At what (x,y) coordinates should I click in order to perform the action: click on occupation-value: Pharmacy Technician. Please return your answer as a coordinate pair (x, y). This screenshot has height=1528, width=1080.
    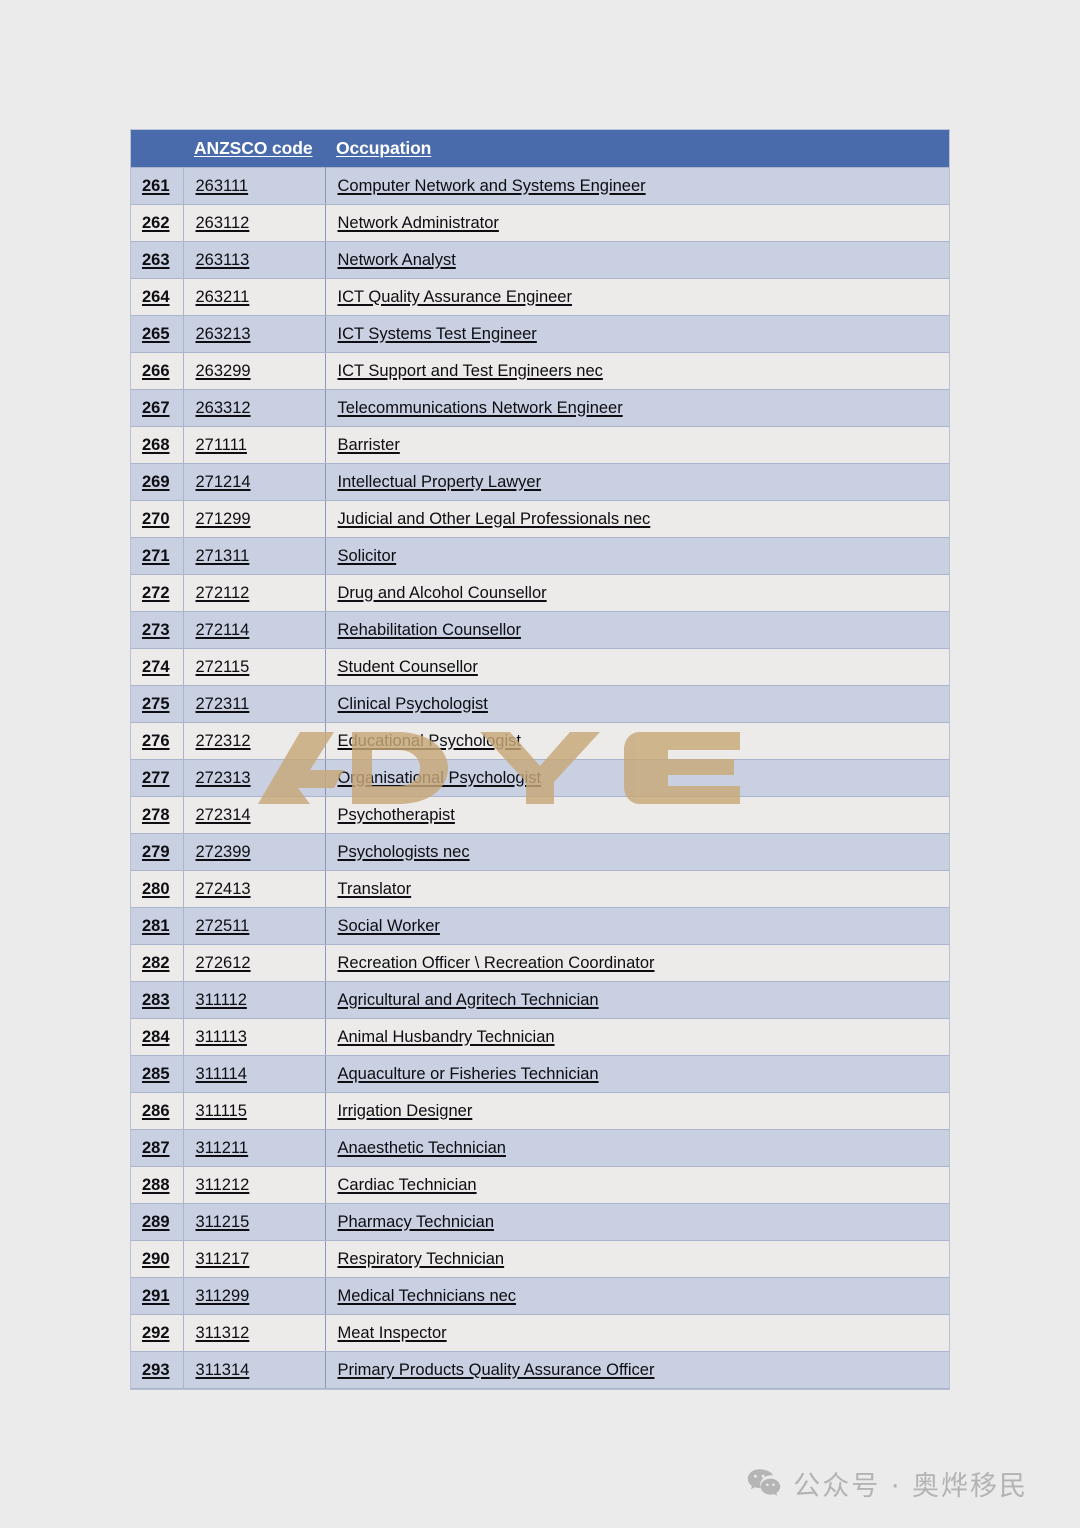
    Looking at the image, I should click on (416, 1221).